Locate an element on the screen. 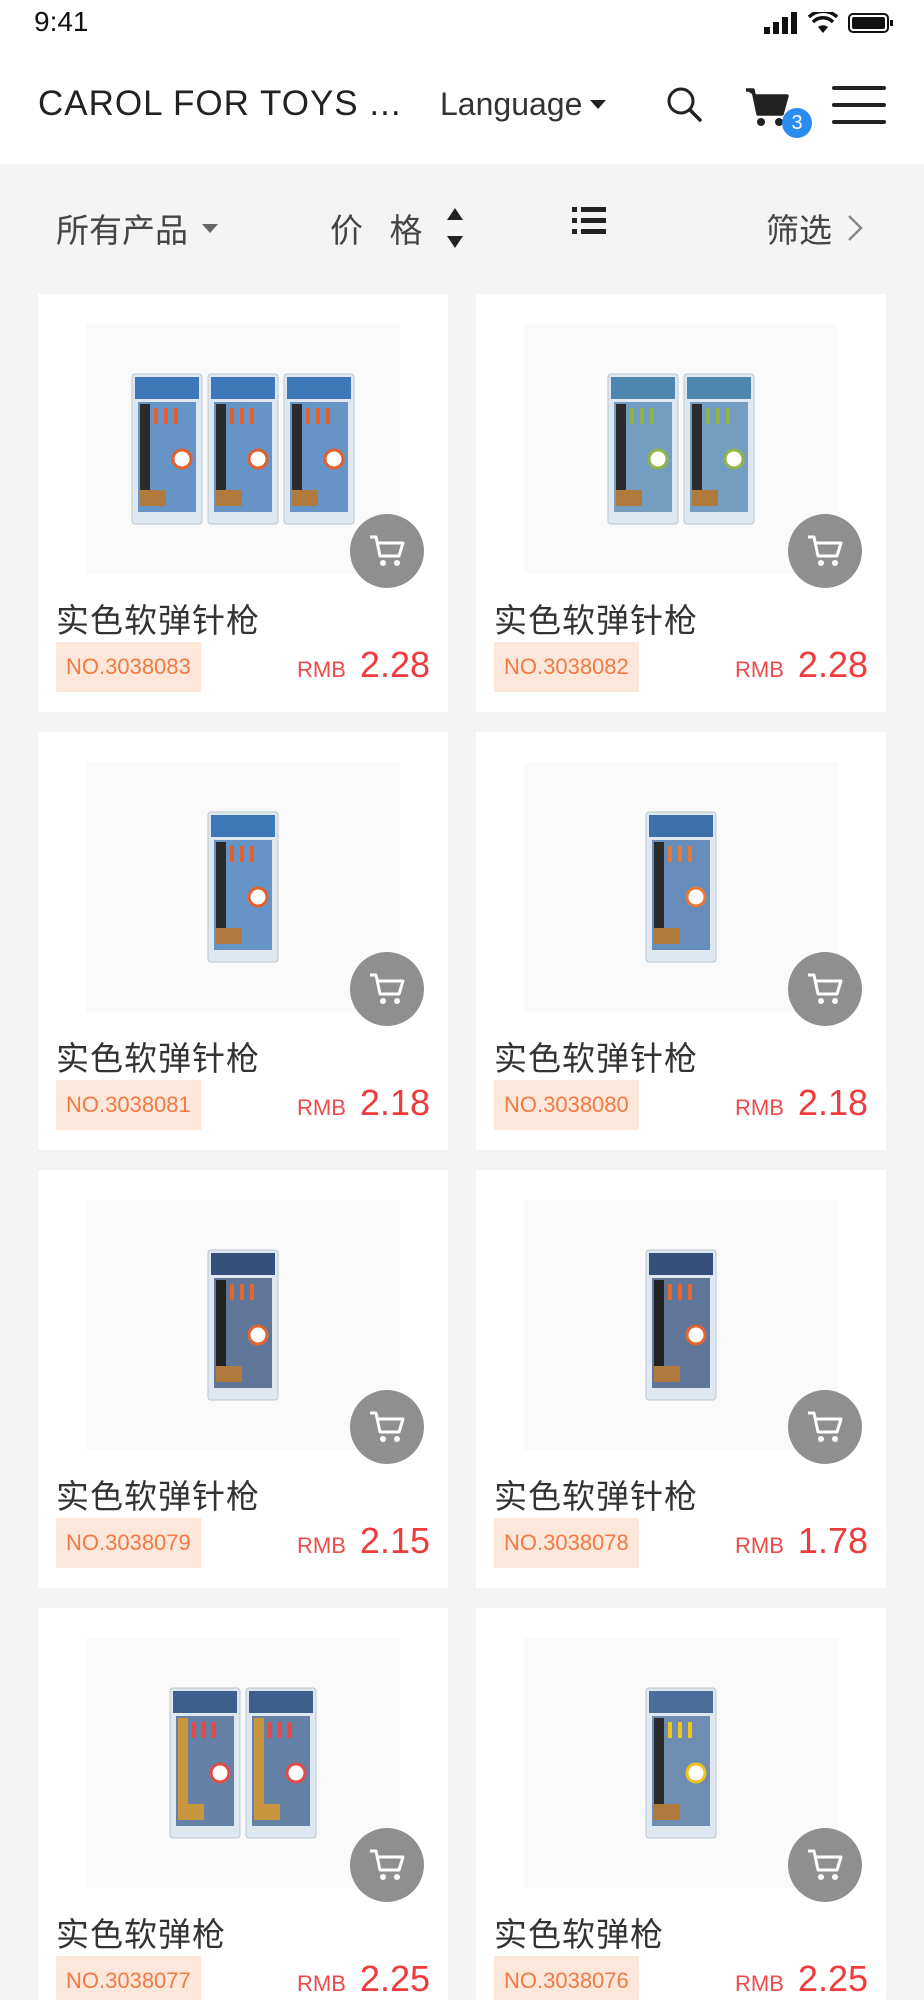 This screenshot has height=2000, width=924. filter-button: 筛选 is located at coordinates (815, 228).